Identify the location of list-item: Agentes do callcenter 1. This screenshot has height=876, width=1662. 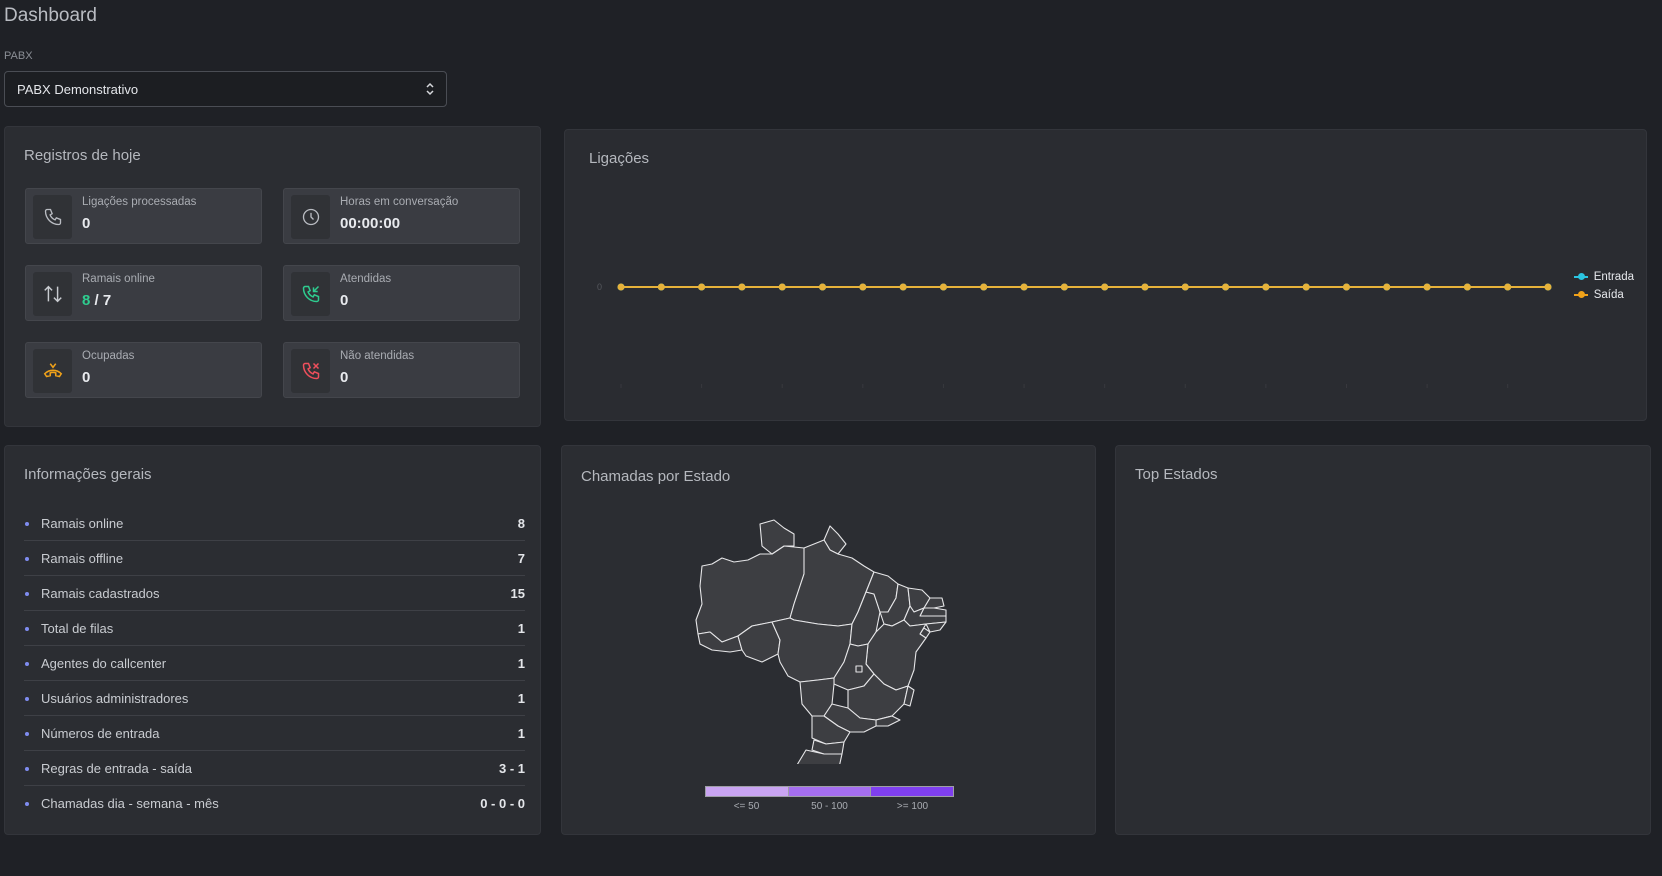
(274, 663).